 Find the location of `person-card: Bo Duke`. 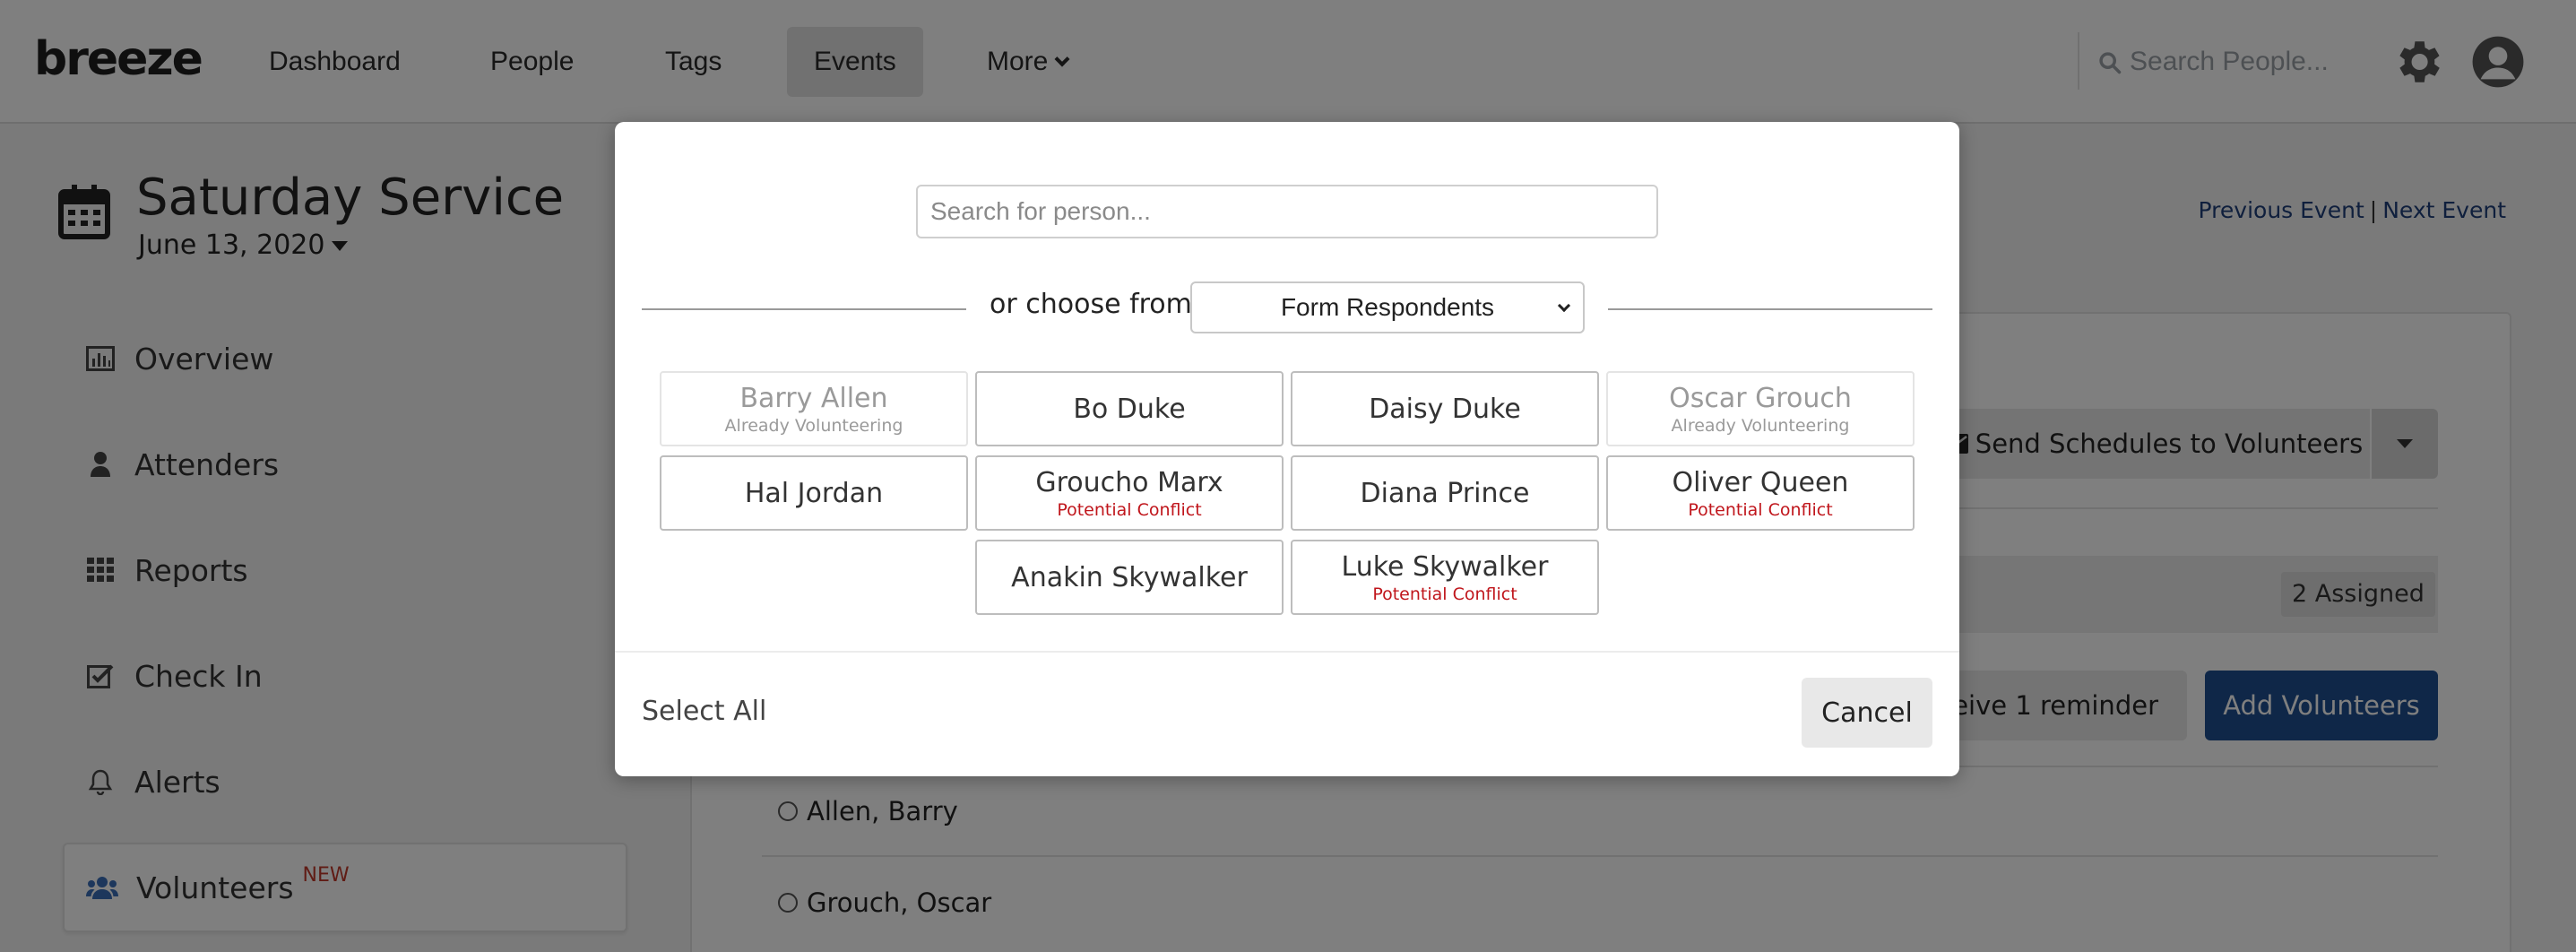

person-card: Bo Duke is located at coordinates (1129, 408).